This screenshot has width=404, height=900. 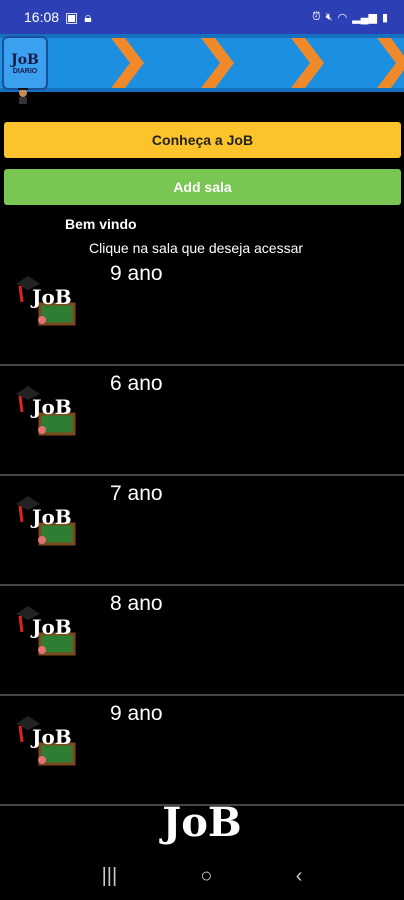 I want to click on signal-icon: ▂▄▆, so click(x=364, y=17).